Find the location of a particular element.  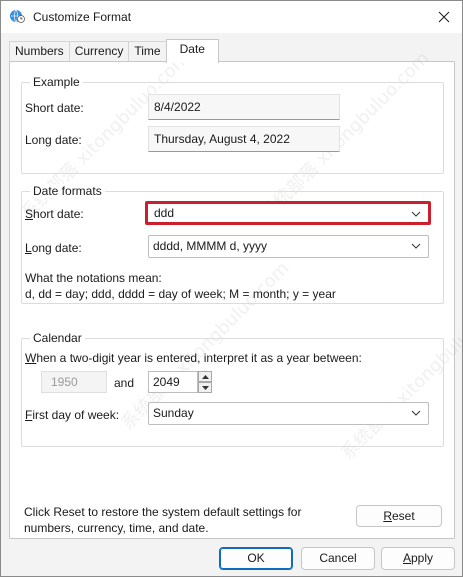

ok-button: OK is located at coordinates (256, 558).